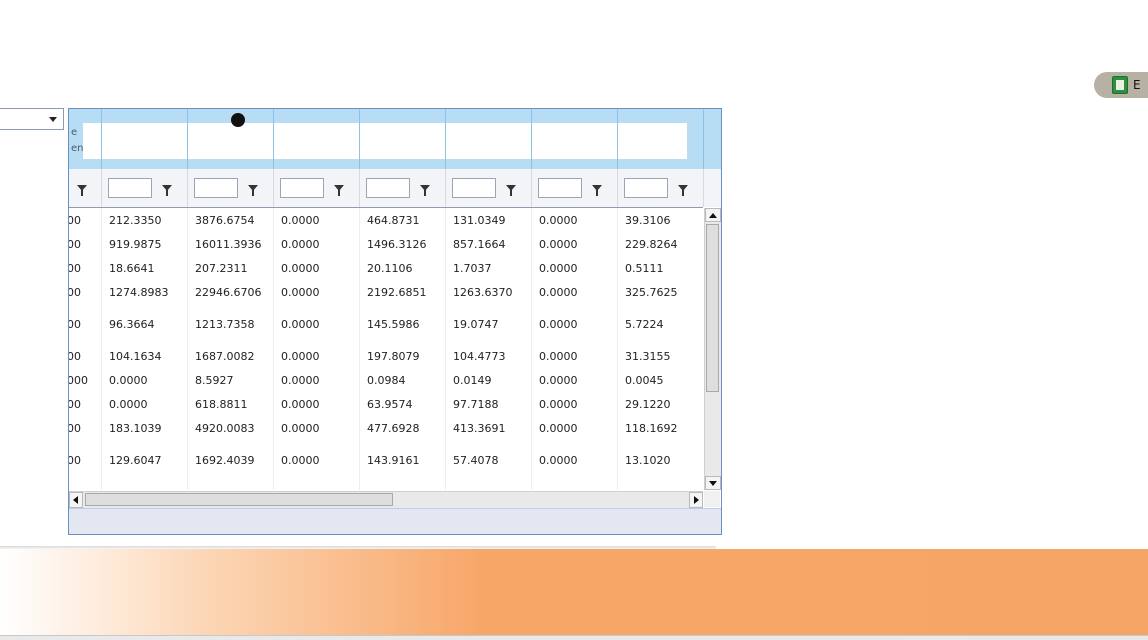  I want to click on filter-row, so click(386, 188).